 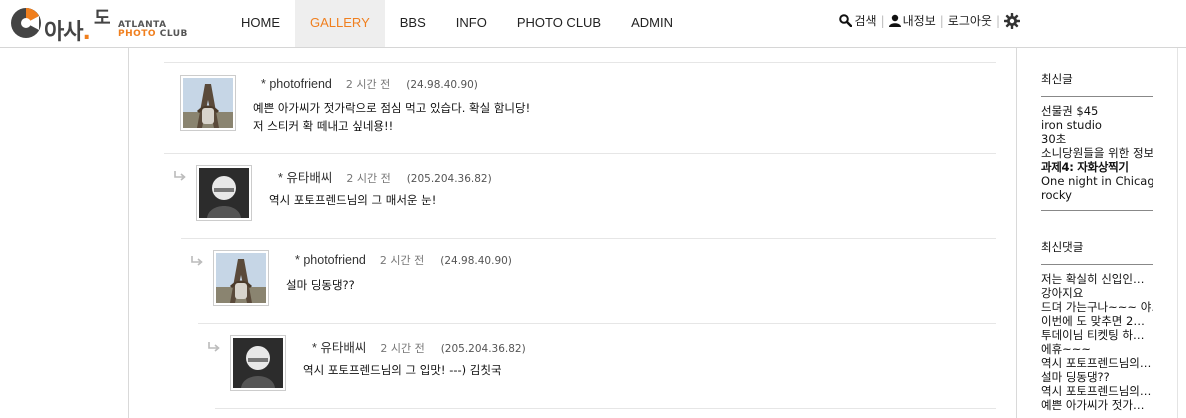 I want to click on recent-post-link: 소니당원들을 위한 정보, so click(x=1097, y=153).